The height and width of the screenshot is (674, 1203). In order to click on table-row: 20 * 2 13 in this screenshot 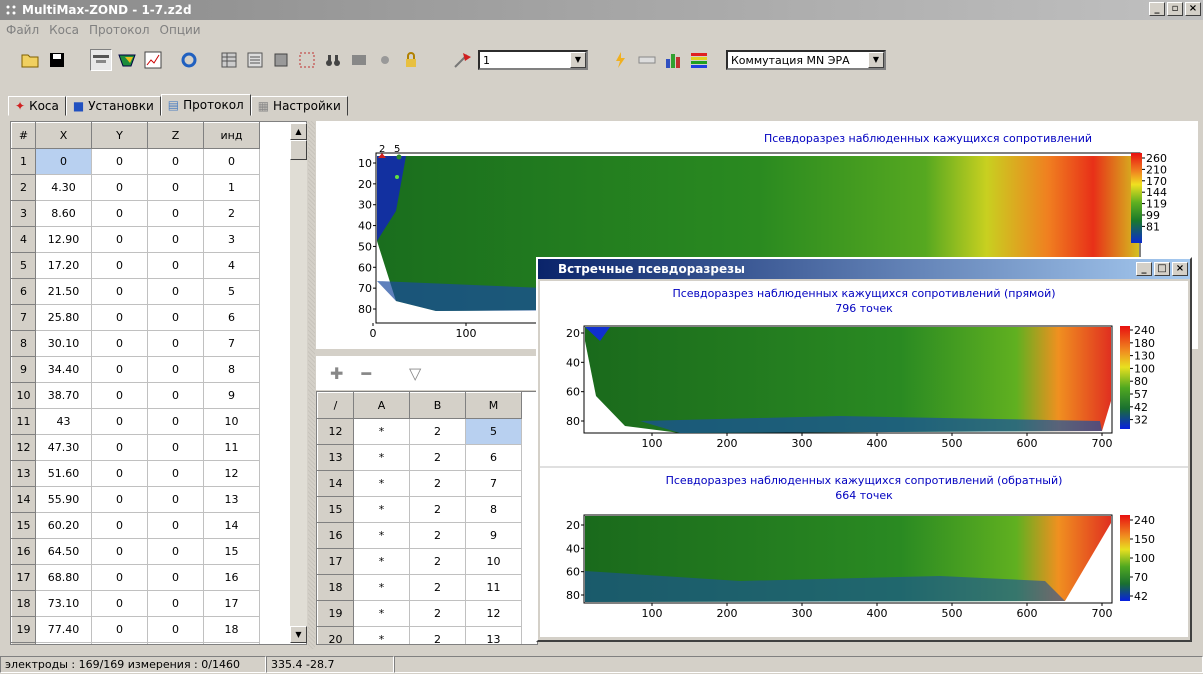, I will do `click(419, 635)`.